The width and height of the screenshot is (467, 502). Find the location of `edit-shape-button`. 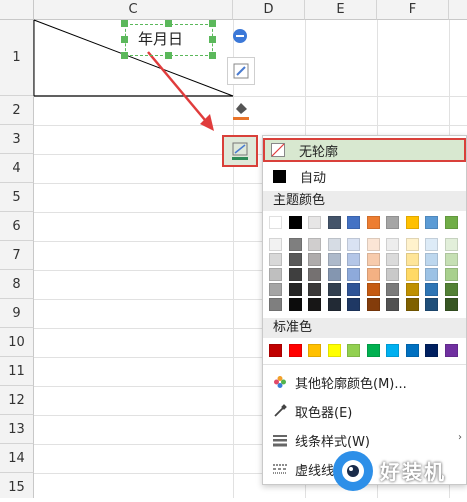

edit-shape-button is located at coordinates (241, 71).